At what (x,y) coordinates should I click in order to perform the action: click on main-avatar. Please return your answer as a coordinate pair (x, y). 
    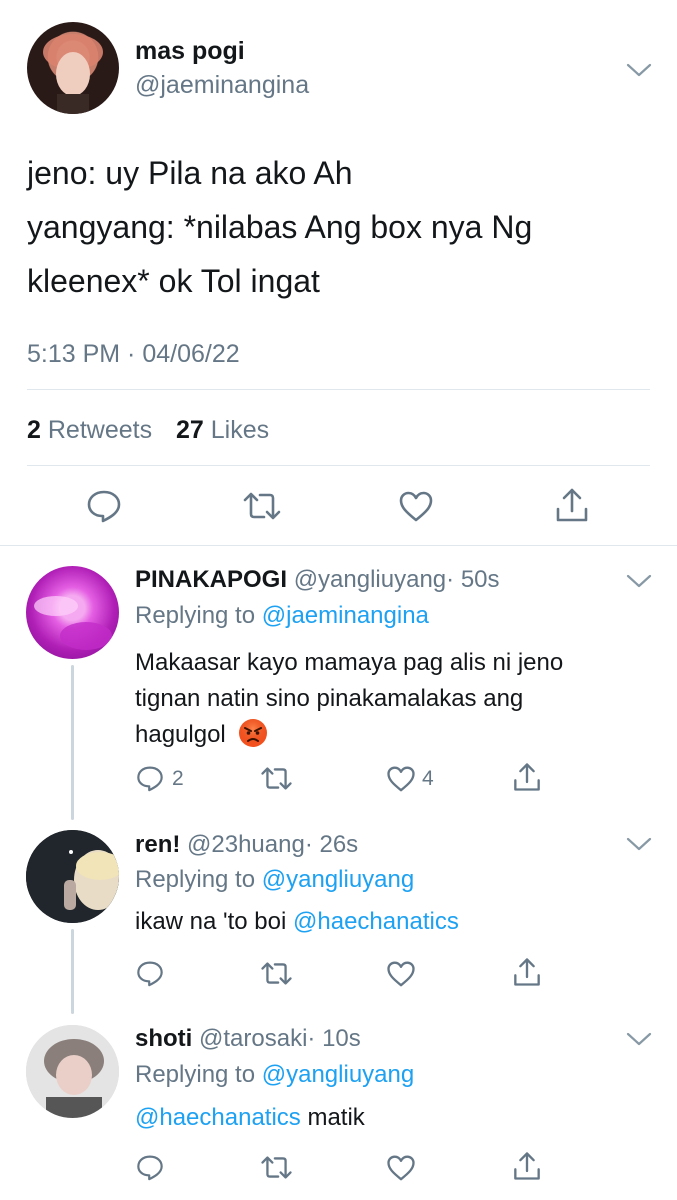
    Looking at the image, I should click on (73, 68).